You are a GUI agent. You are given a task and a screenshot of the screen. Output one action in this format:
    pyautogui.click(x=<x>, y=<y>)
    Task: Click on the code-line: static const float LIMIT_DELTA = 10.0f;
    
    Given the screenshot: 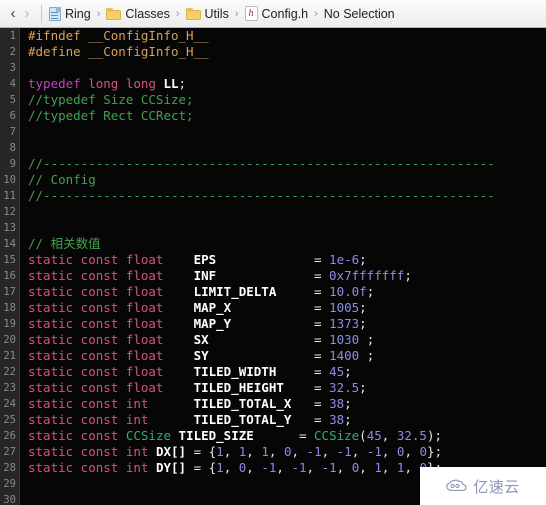 What is the action you would take?
    pyautogui.click(x=287, y=292)
    